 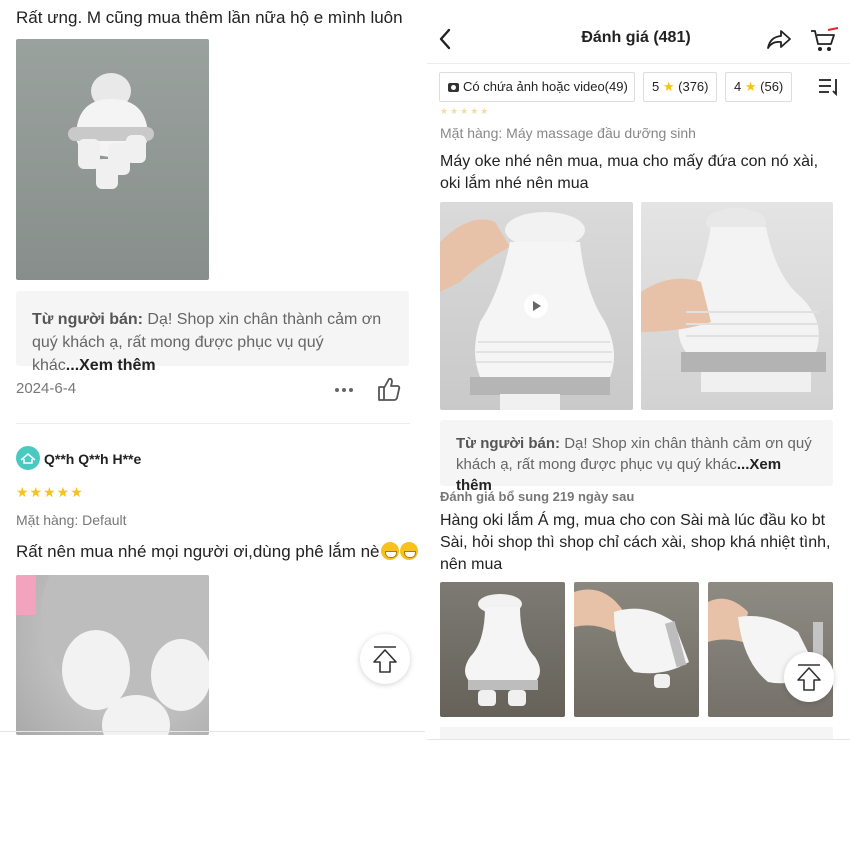 I want to click on right-bottom-border, so click(x=638, y=739).